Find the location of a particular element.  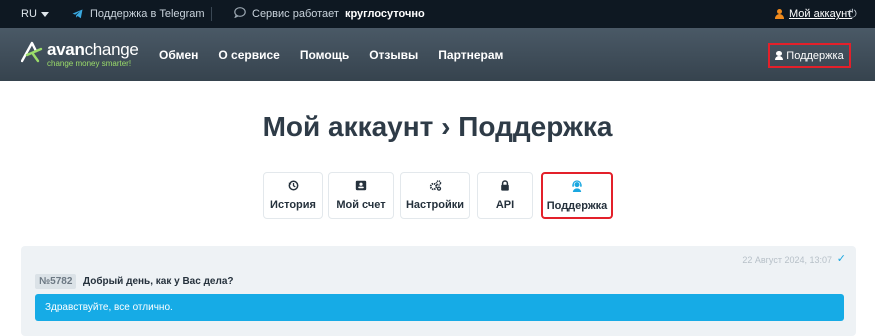

ticket-date: 22 Август 2024, 13:07 is located at coordinates (787, 260).